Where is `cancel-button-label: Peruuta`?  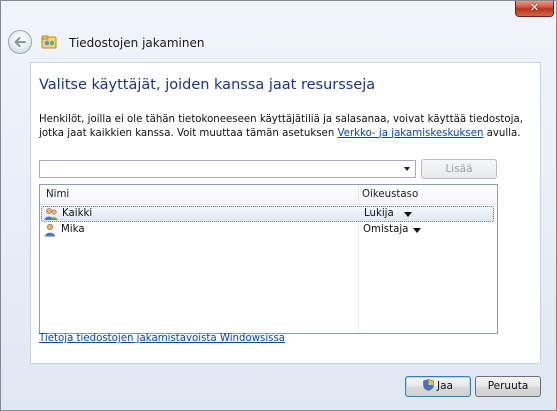
cancel-button-label: Peruuta is located at coordinates (508, 386).